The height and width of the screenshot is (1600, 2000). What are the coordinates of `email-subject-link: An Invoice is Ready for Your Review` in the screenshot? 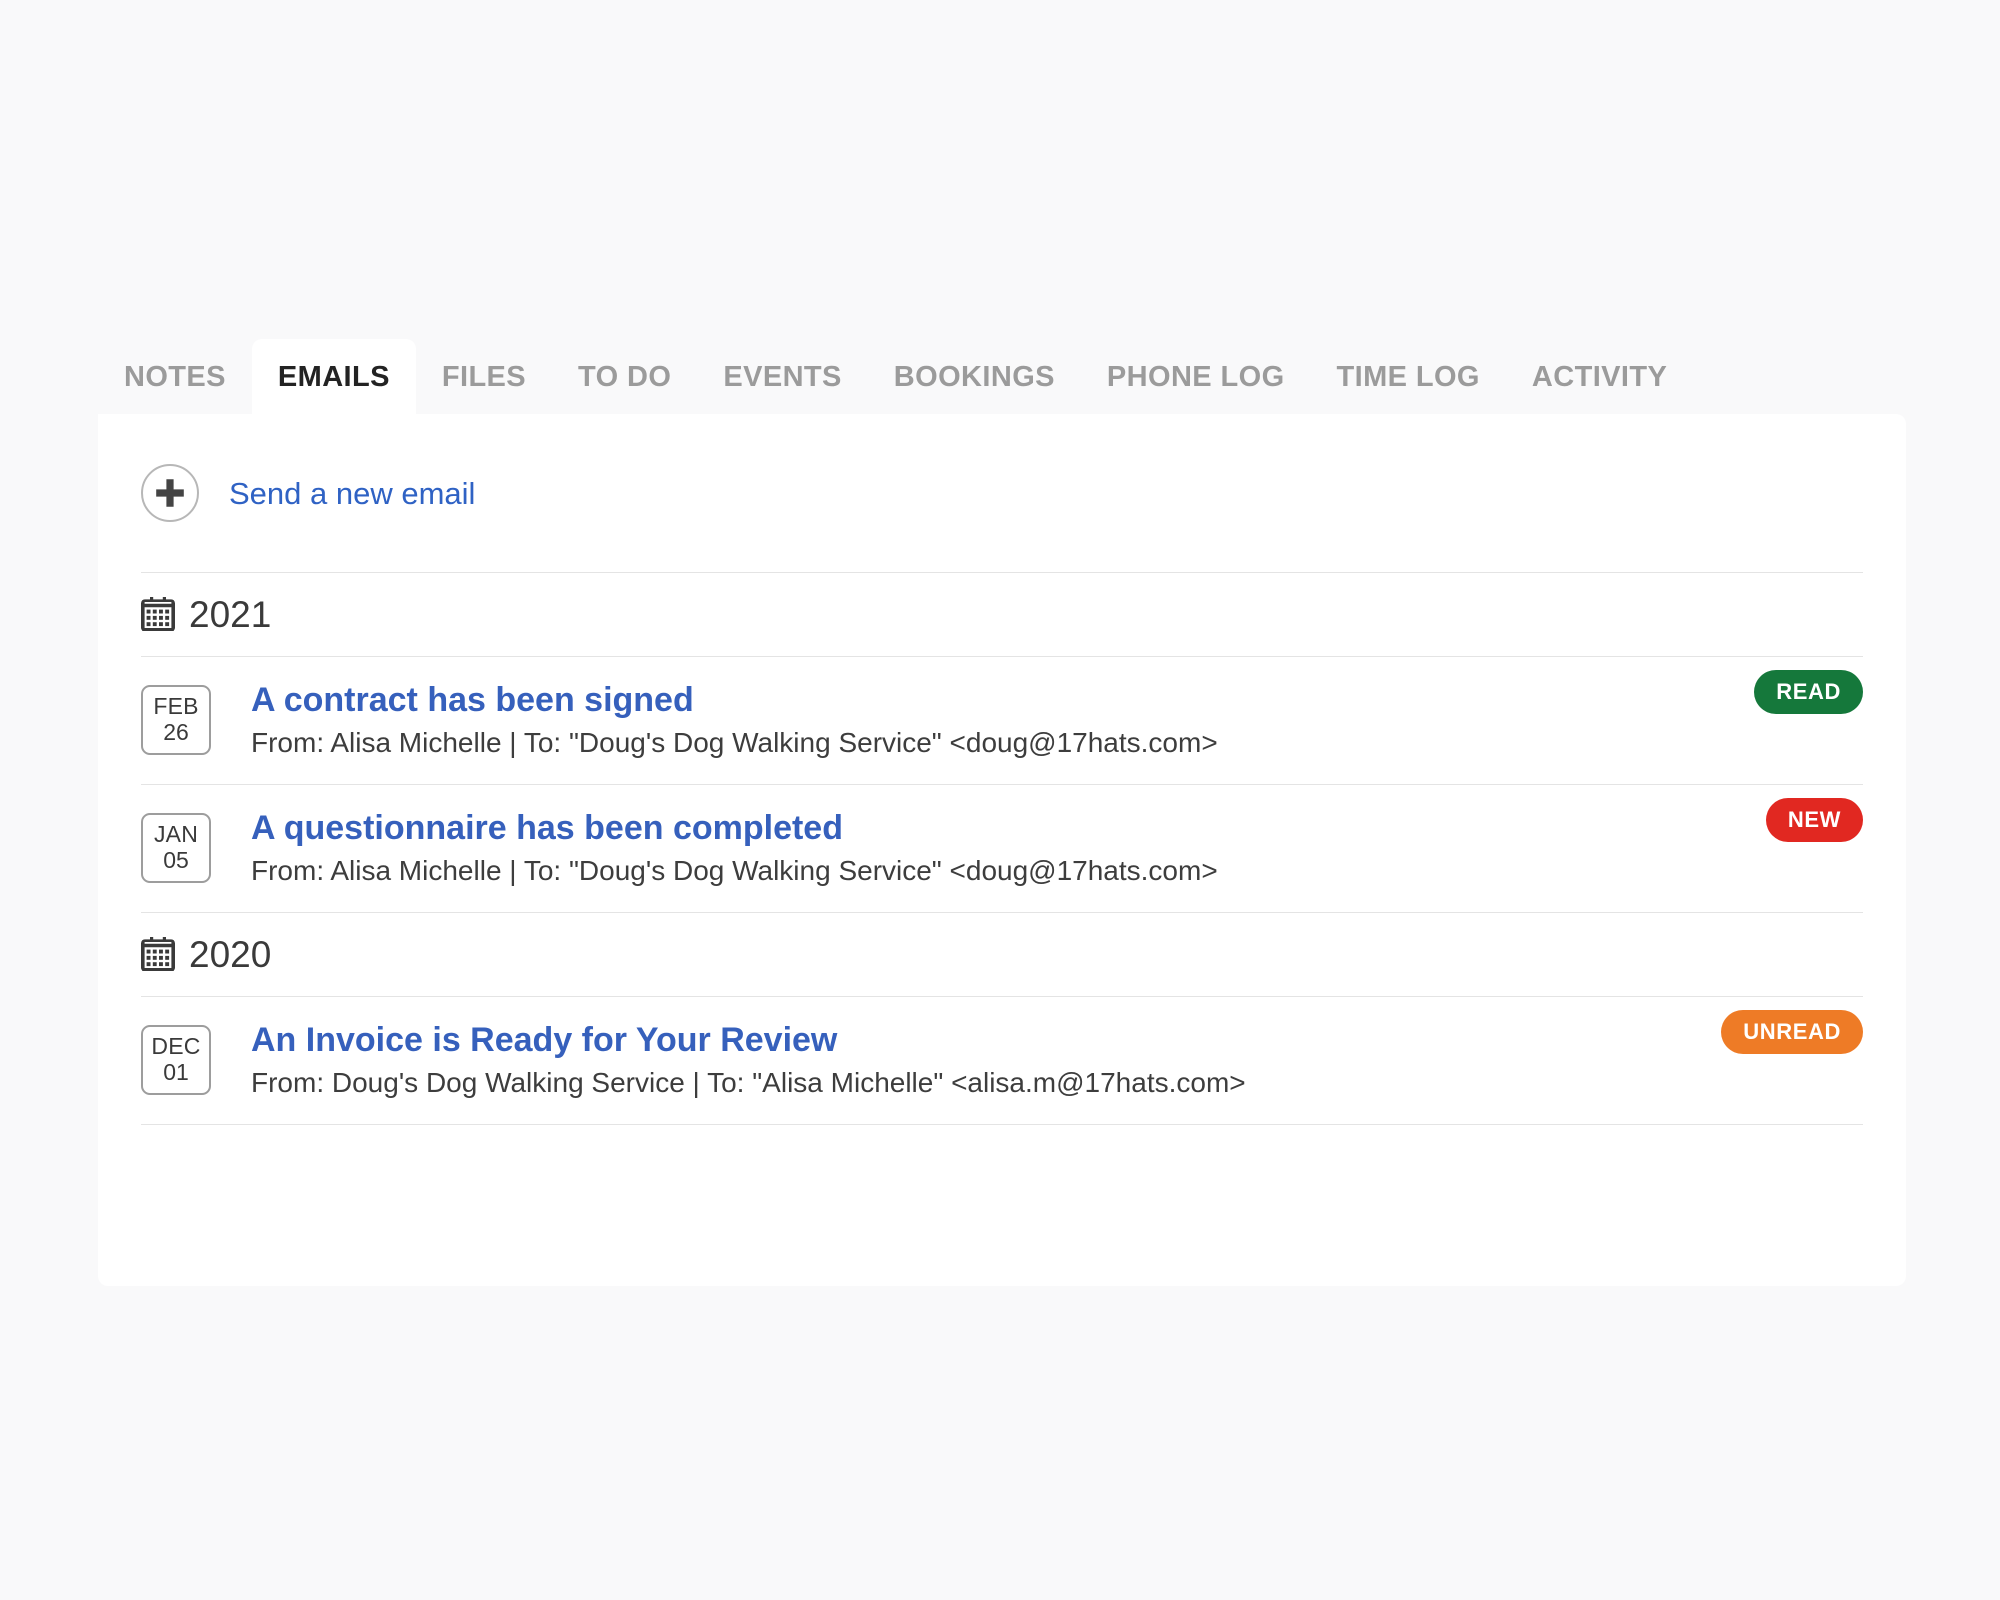 It's located at (974, 1040).